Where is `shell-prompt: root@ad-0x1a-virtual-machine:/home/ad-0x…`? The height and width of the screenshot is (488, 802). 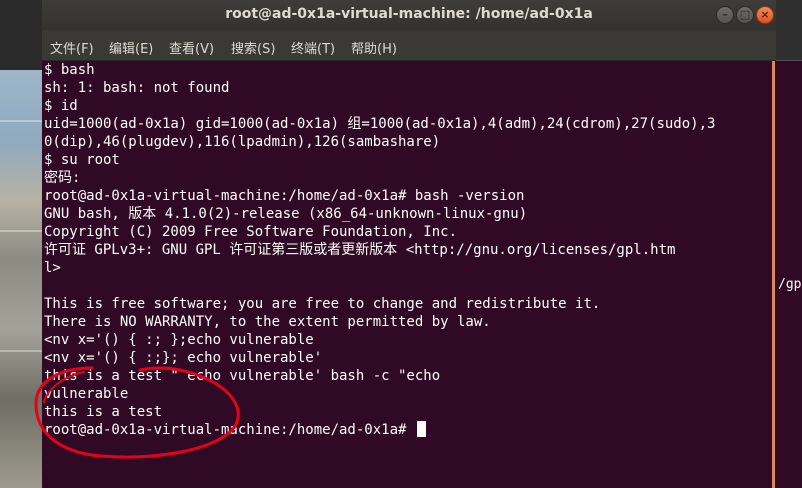 shell-prompt: root@ad-0x1a-virtual-machine:/home/ad-0x… is located at coordinates (229, 430).